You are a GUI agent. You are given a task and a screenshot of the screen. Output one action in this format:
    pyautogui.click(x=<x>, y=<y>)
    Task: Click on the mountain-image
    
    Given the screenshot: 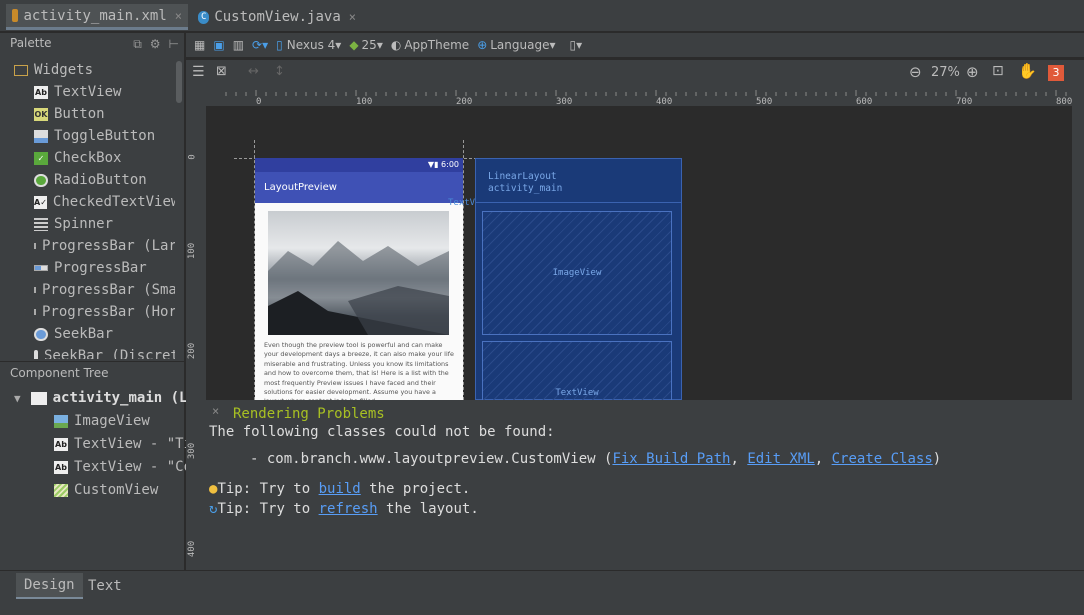 What is the action you would take?
    pyautogui.click(x=358, y=273)
    